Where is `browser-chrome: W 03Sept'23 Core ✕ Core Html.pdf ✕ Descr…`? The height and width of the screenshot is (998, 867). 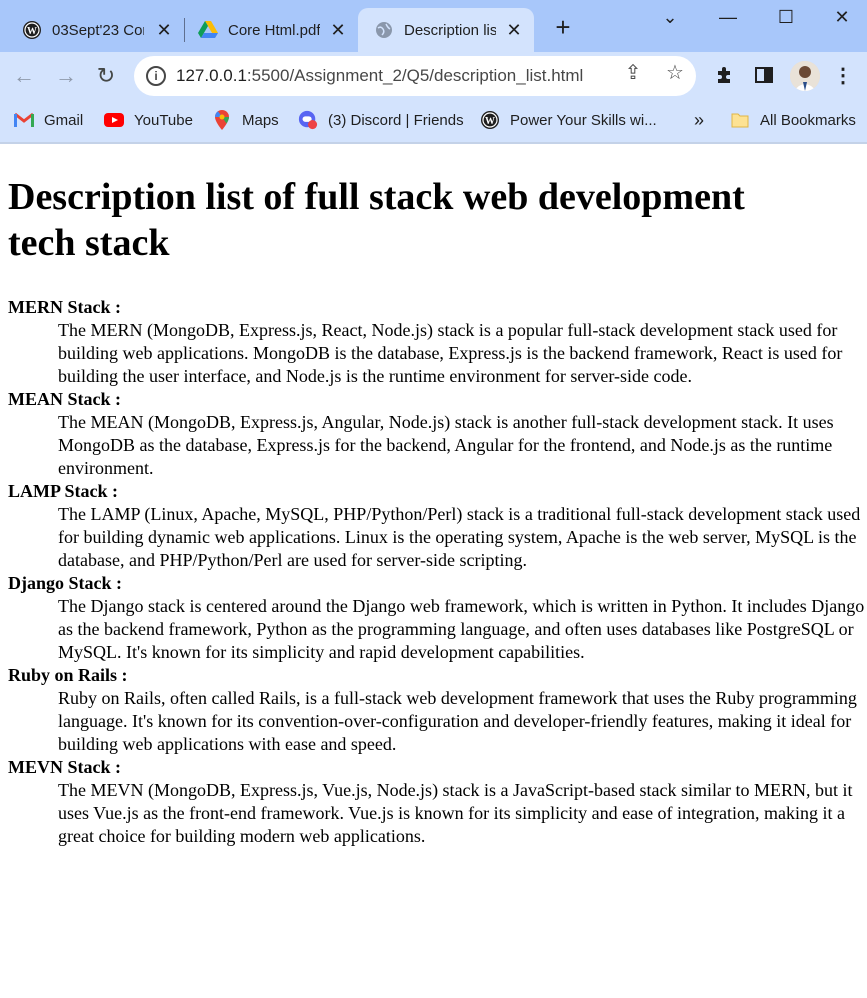 browser-chrome: W 03Sept'23 Core ✕ Core Html.pdf ✕ Descr… is located at coordinates (433, 72).